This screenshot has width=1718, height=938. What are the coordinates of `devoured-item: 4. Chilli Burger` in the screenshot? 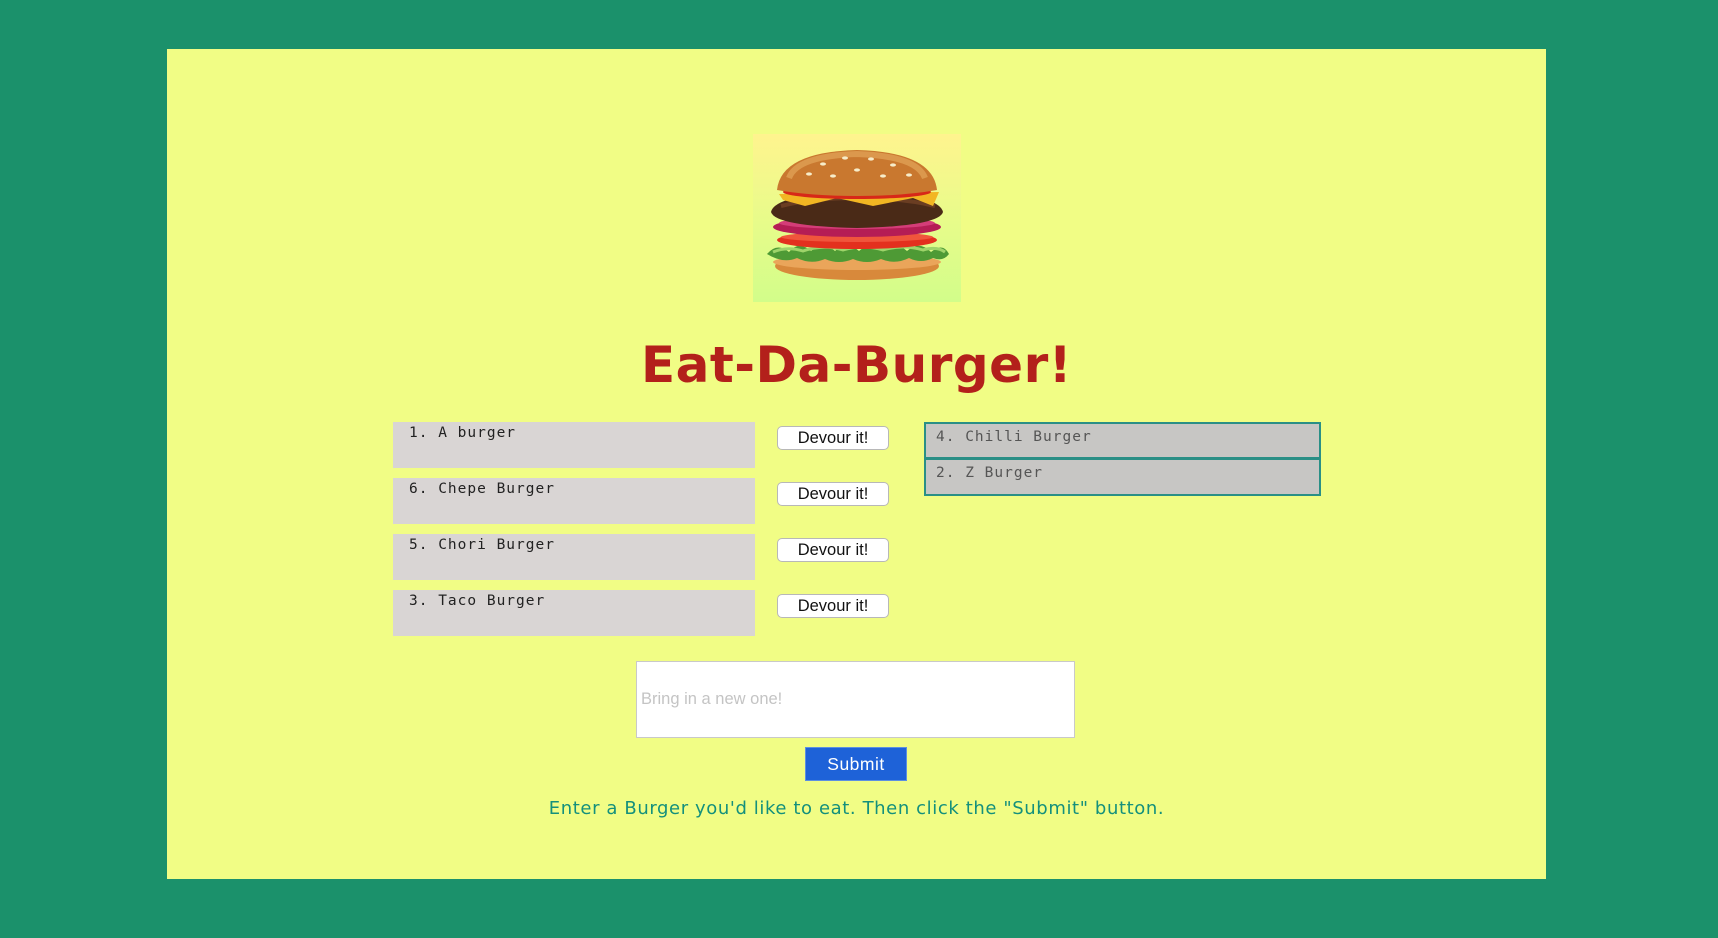 It's located at (1122, 440).